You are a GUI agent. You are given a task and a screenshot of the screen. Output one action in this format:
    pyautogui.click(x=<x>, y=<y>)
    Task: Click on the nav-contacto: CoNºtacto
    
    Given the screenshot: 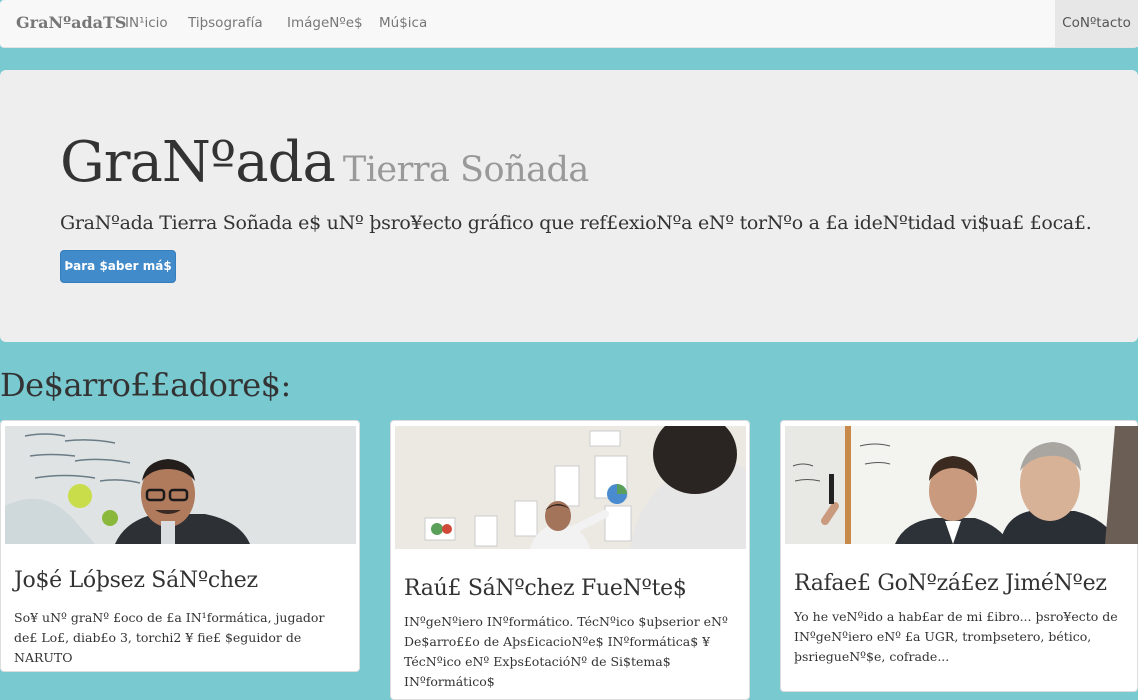 What is the action you would take?
    pyautogui.click(x=1096, y=23)
    